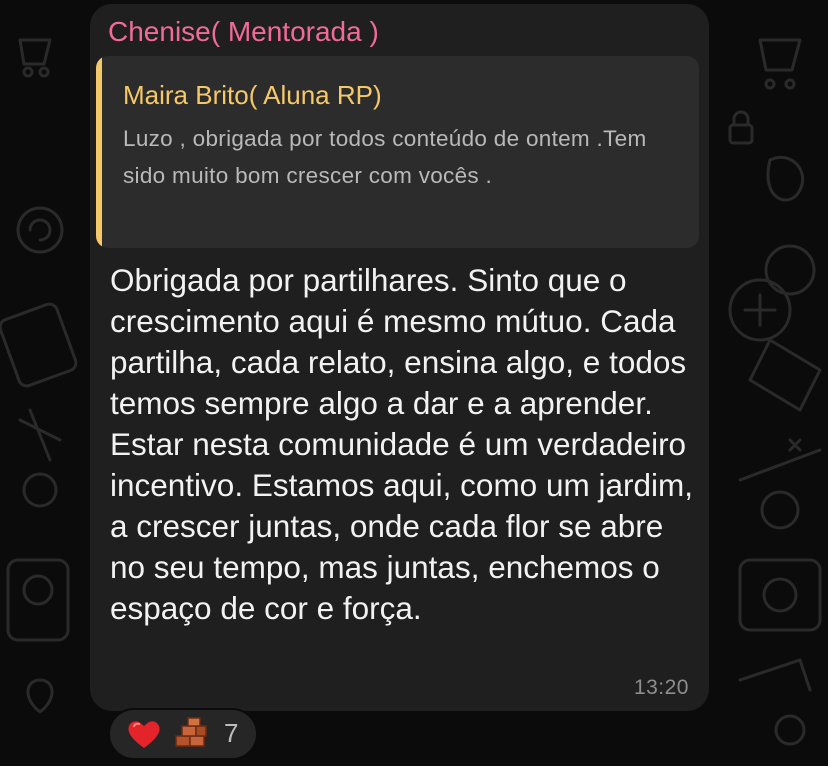 The width and height of the screenshot is (828, 766). What do you see at coordinates (99, 152) in the screenshot?
I see `reply-accent-bar` at bounding box center [99, 152].